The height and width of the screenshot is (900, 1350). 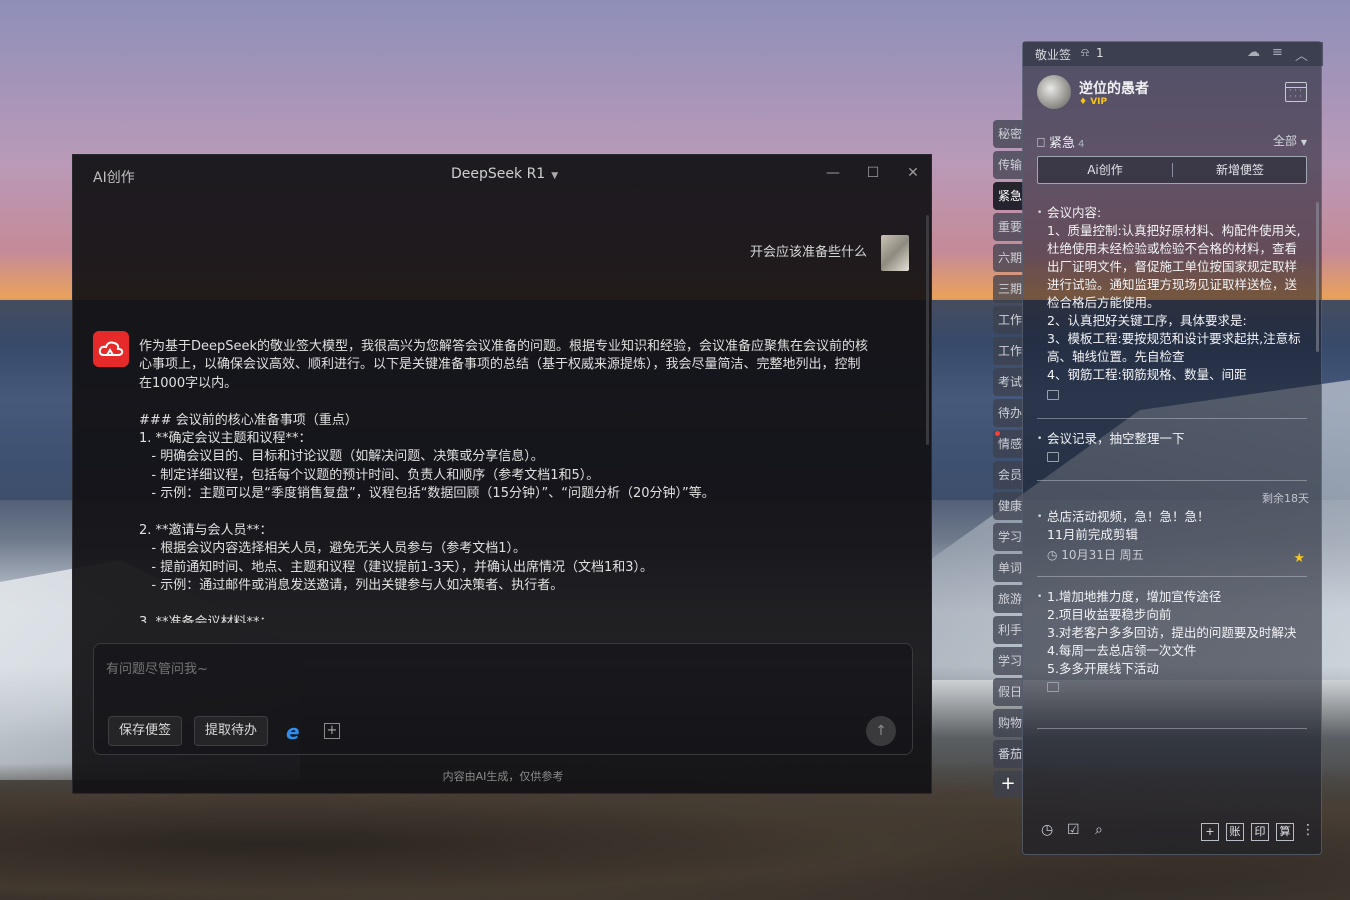 I want to click on user-name: 逆位的愚者, so click(x=1114, y=89).